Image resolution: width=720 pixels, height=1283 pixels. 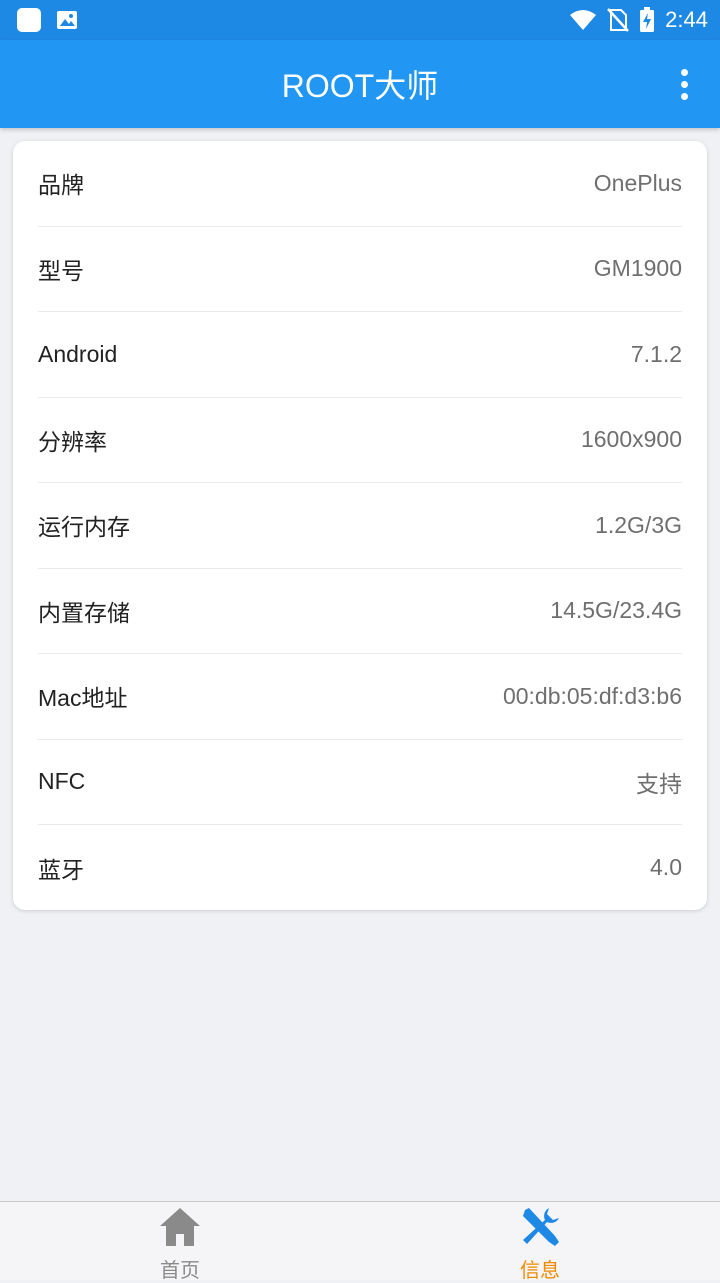 I want to click on more-vert-icon, so click(x=684, y=84).